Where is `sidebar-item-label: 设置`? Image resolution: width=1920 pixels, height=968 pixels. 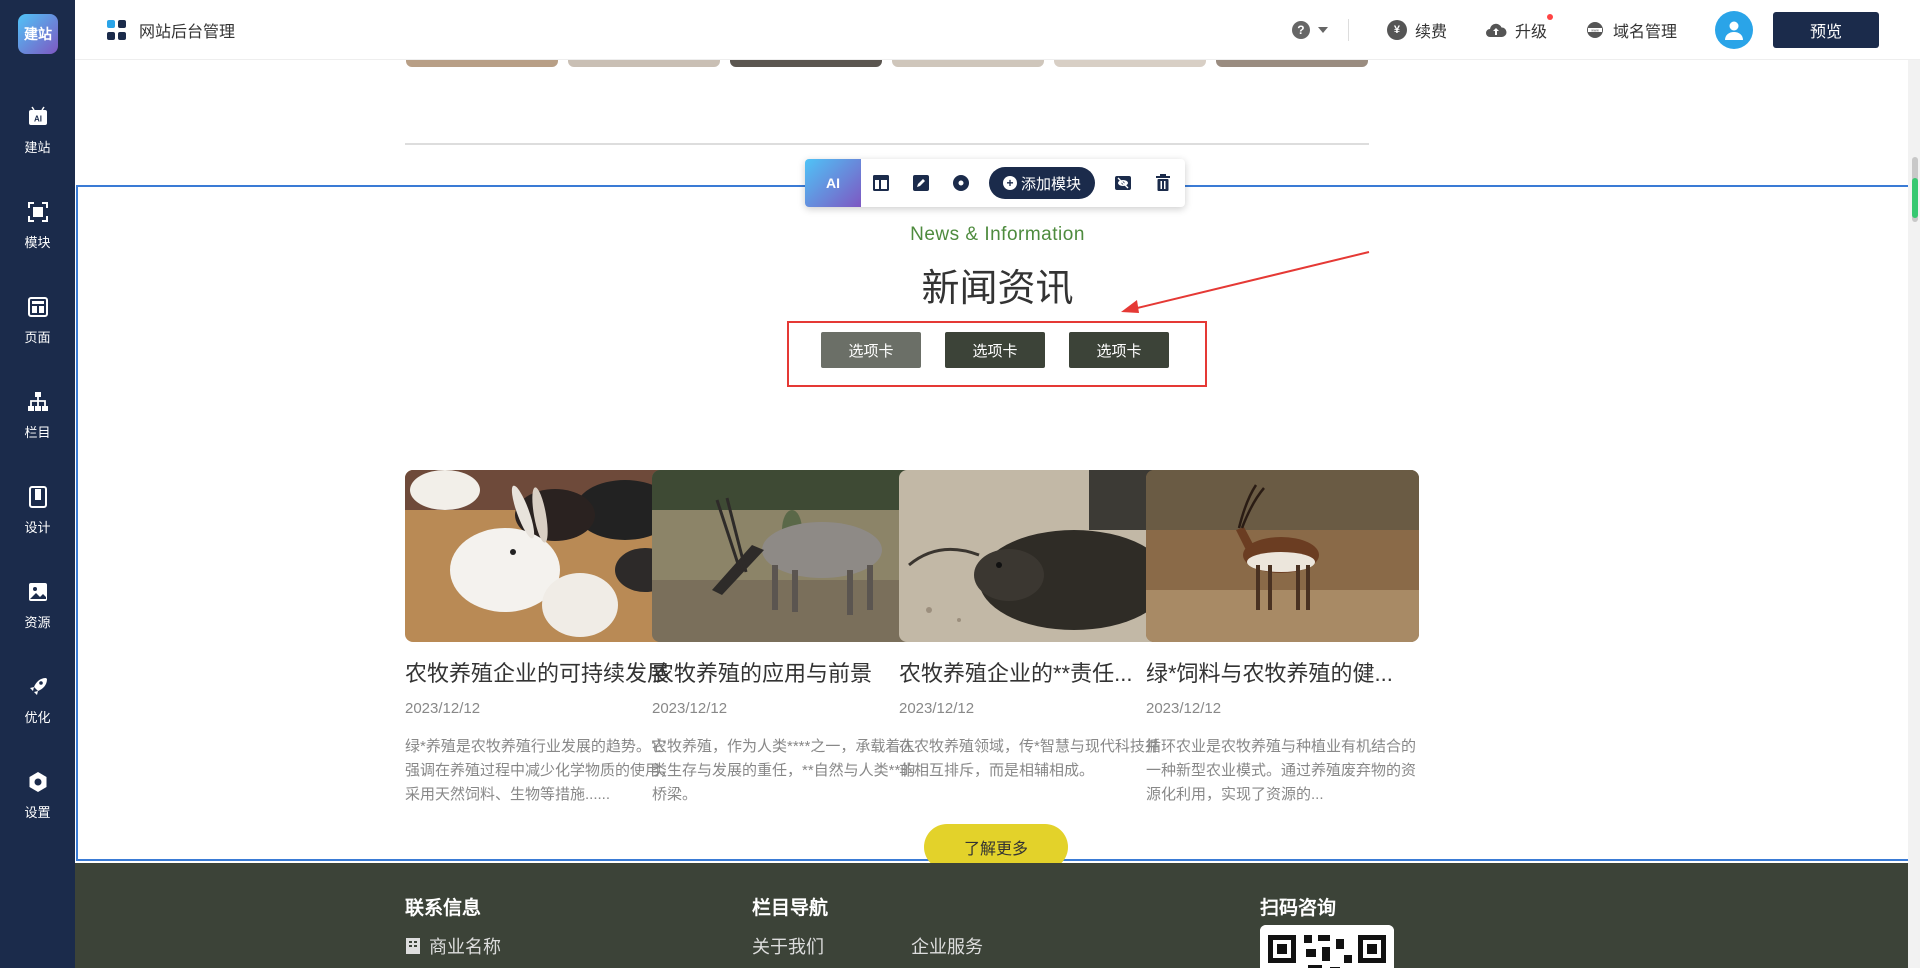
sidebar-item-label: 设置 is located at coordinates (37, 812).